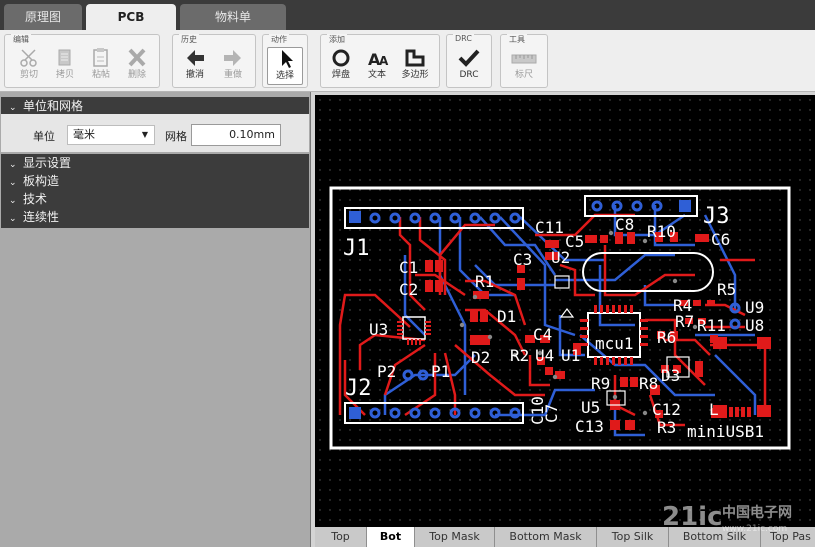  I want to click on text-label: 文本, so click(376, 75).